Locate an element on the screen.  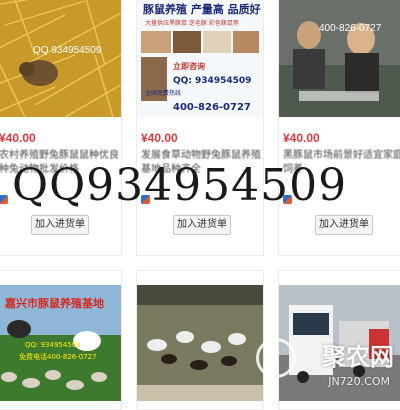
site-domain-watermark: JN720.COM is located at coordinates (359, 381).